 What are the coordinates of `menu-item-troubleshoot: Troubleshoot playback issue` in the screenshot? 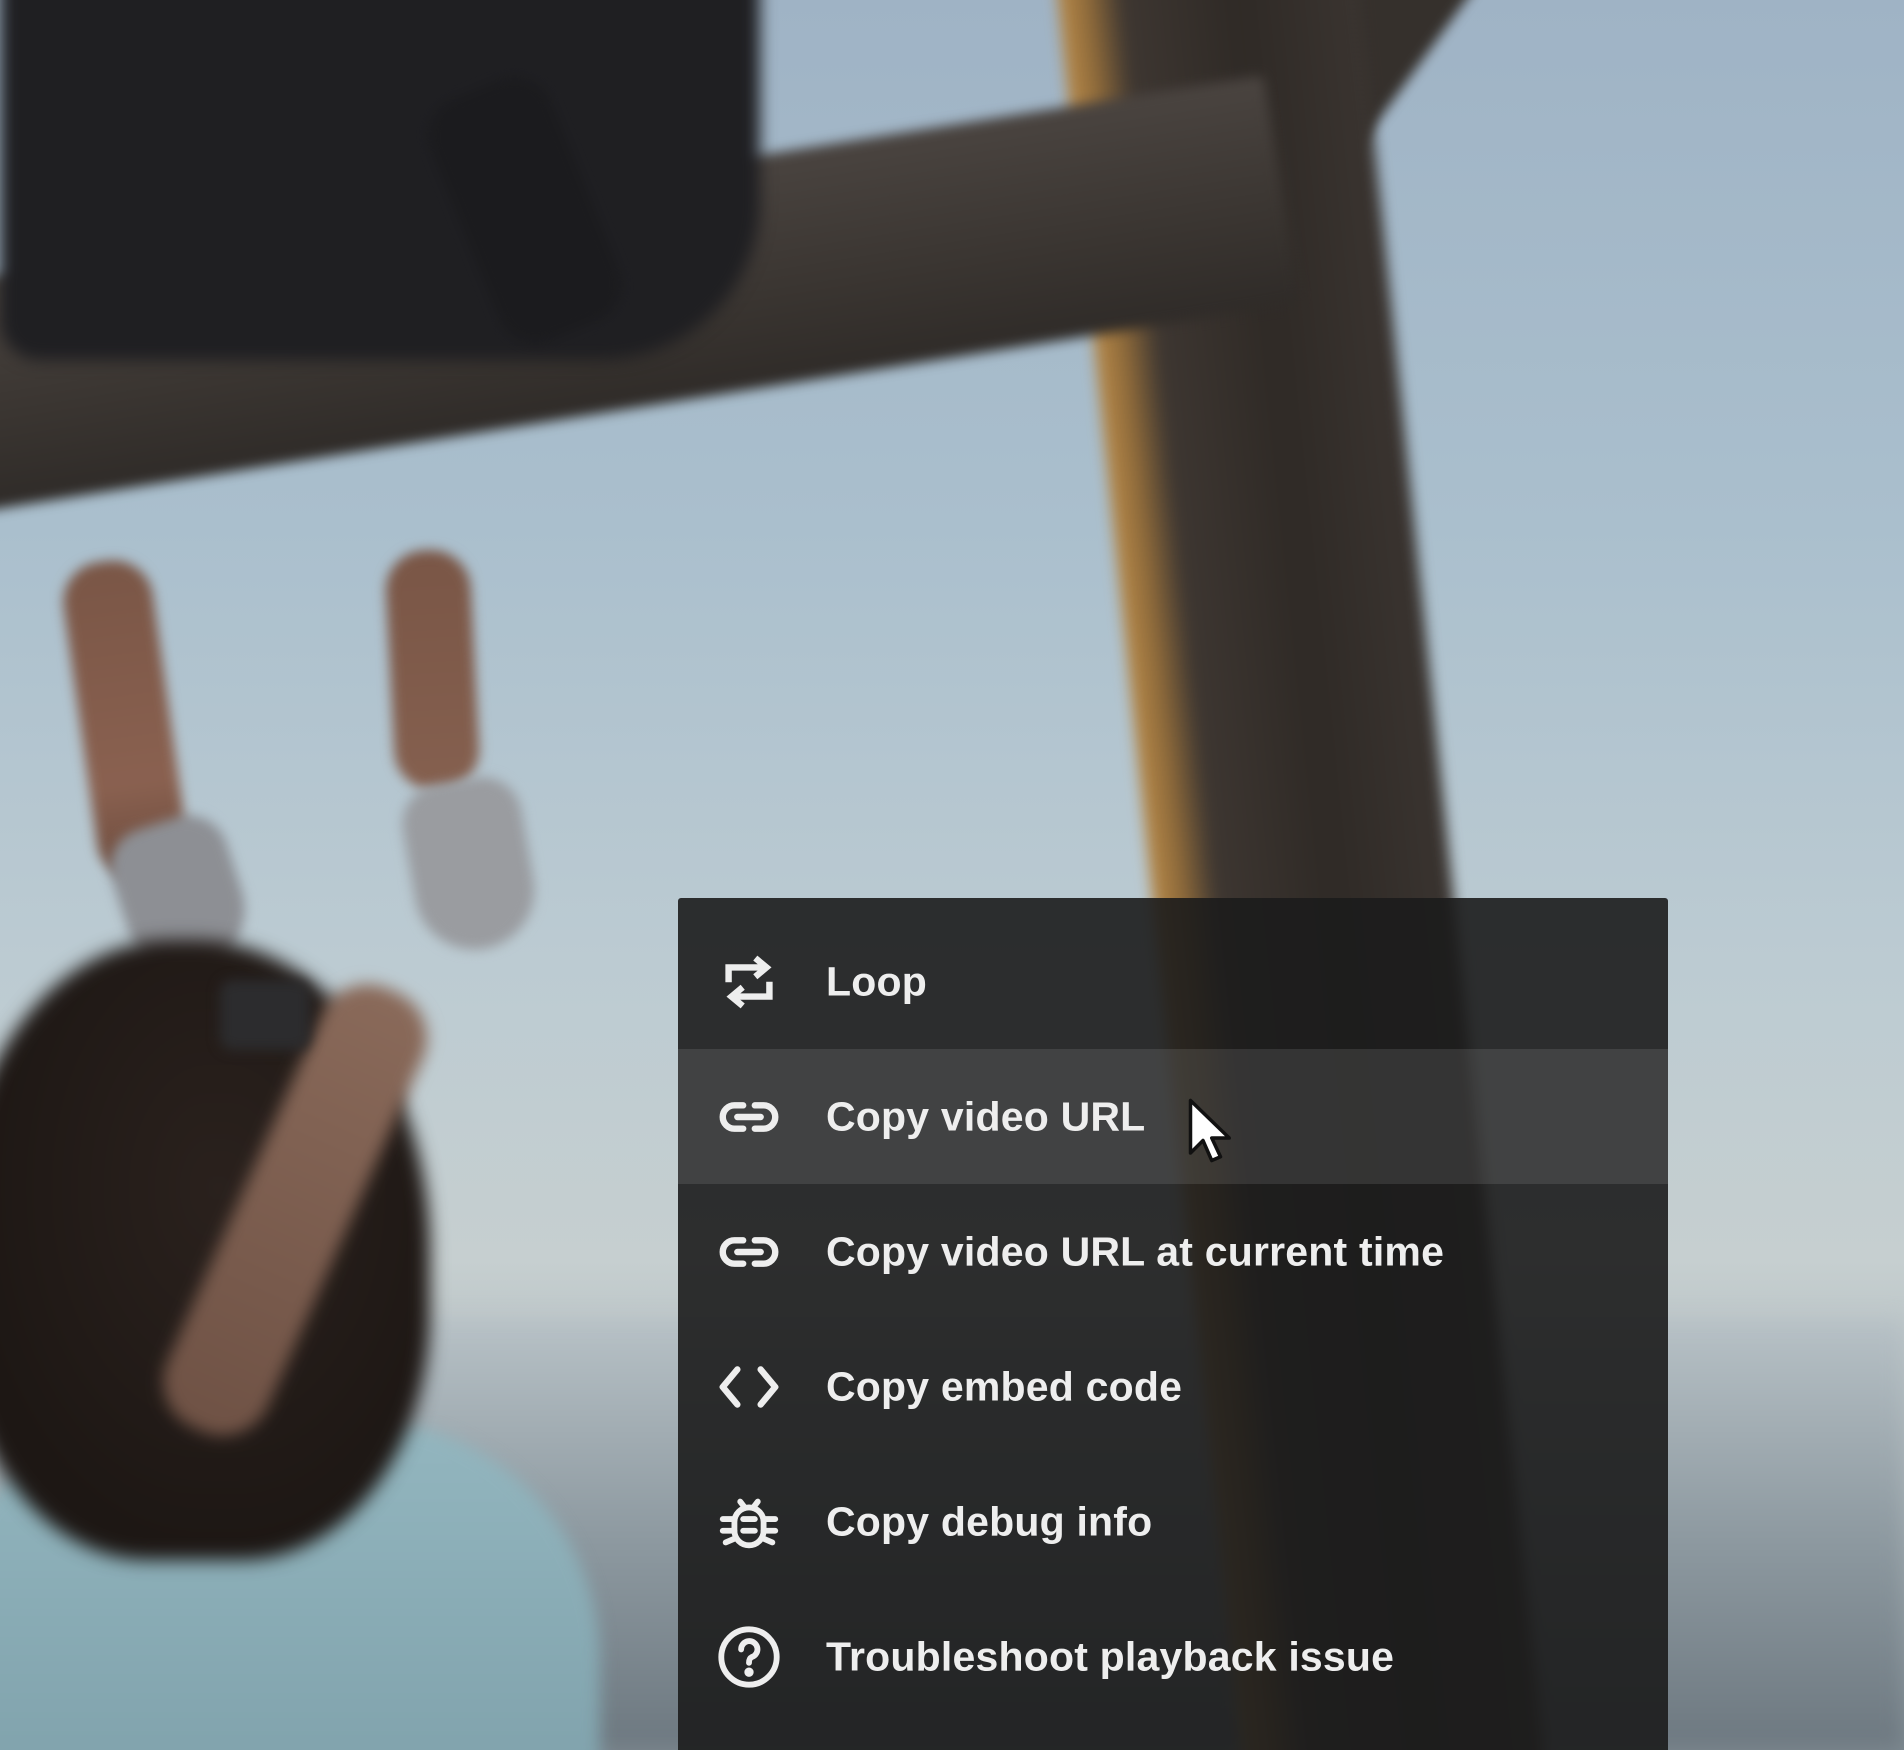 It's located at (1173, 1656).